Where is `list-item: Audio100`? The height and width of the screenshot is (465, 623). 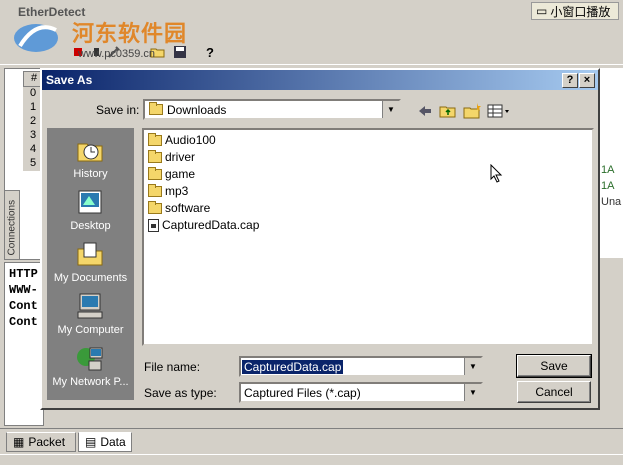 list-item: Audio100 is located at coordinates (182, 140).